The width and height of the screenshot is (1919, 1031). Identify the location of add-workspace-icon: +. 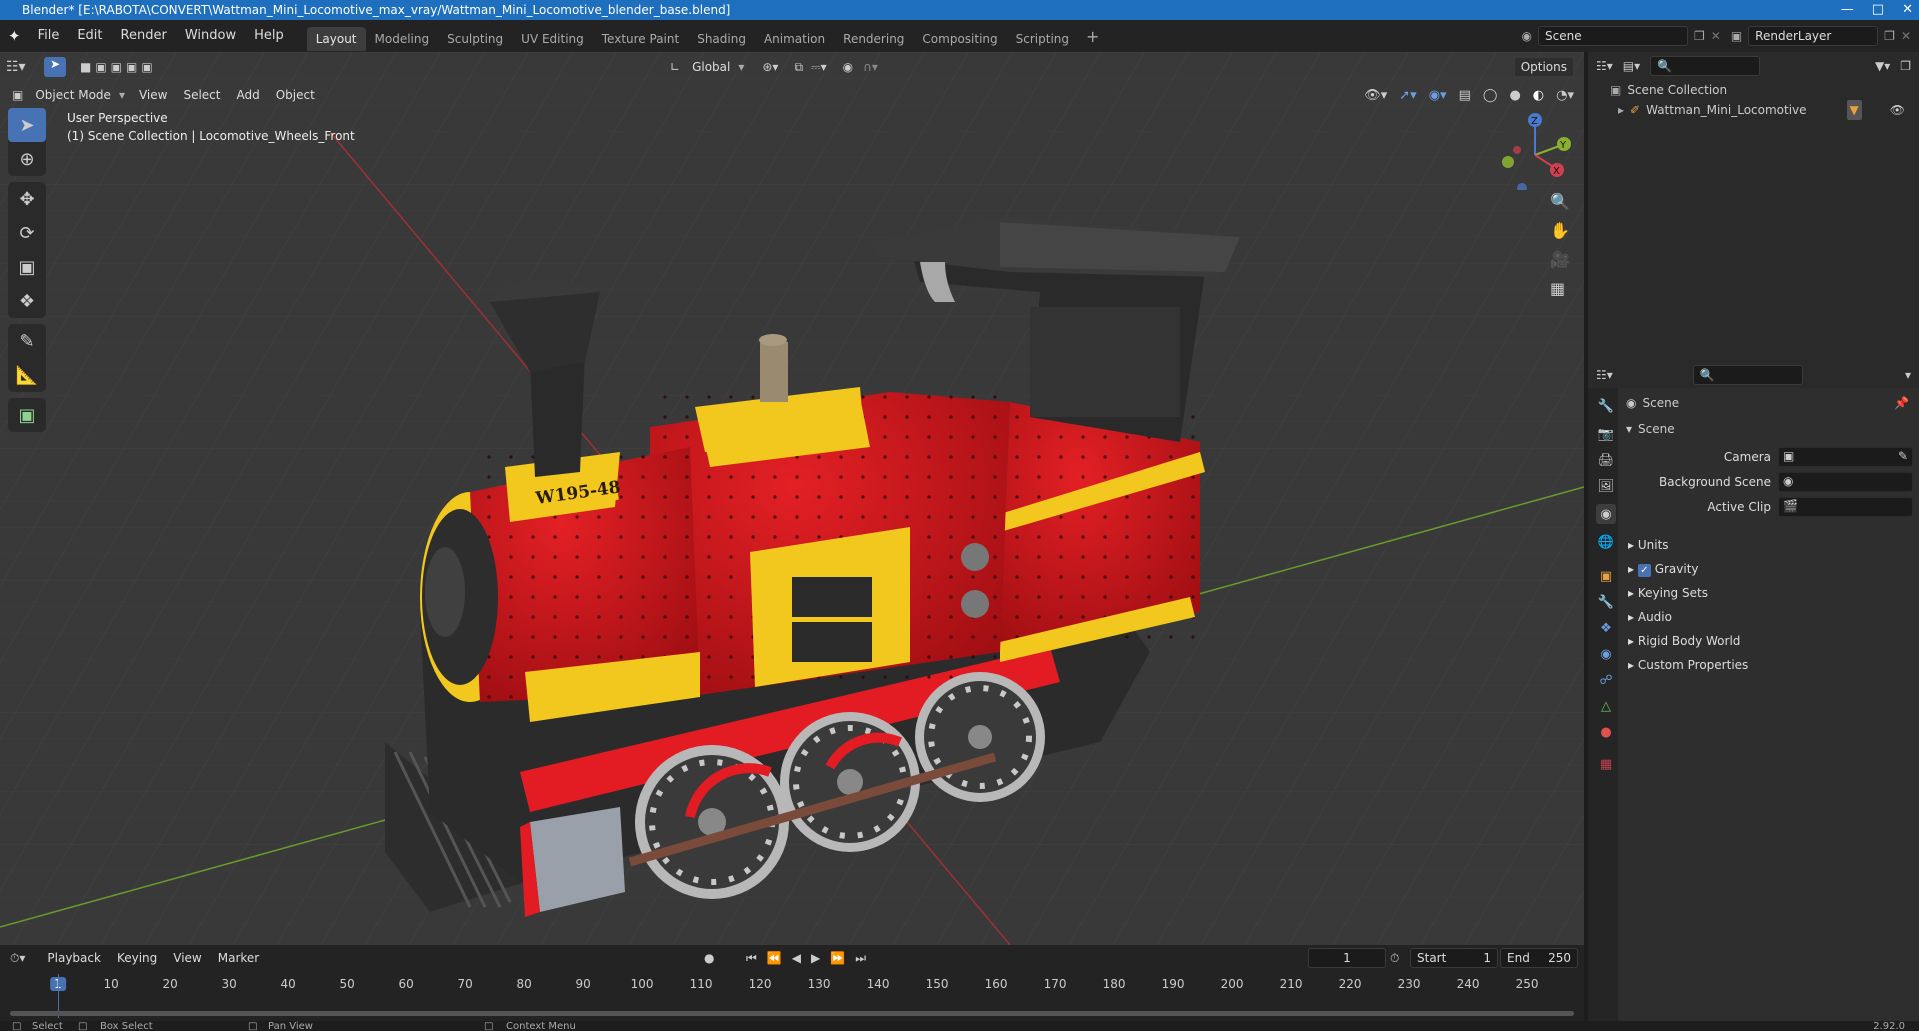
(1092, 36).